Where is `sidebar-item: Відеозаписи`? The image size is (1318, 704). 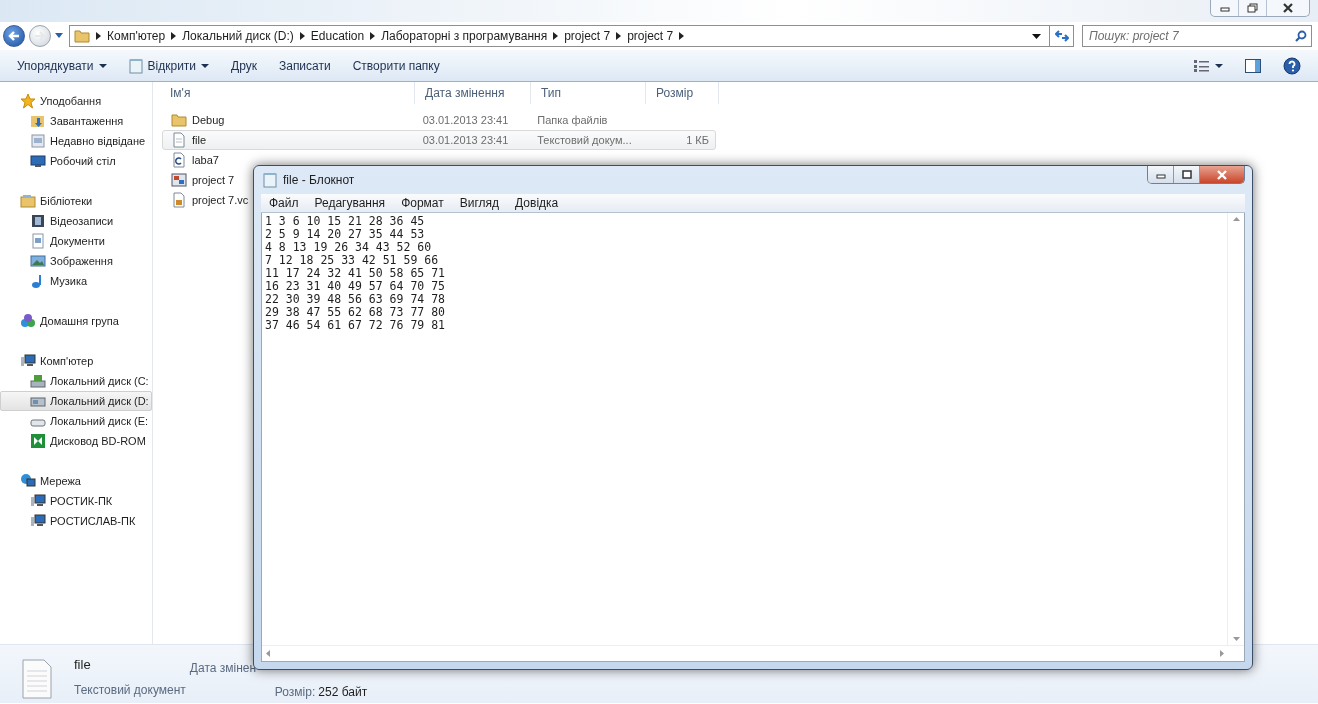 sidebar-item: Відеозаписи is located at coordinates (76, 221).